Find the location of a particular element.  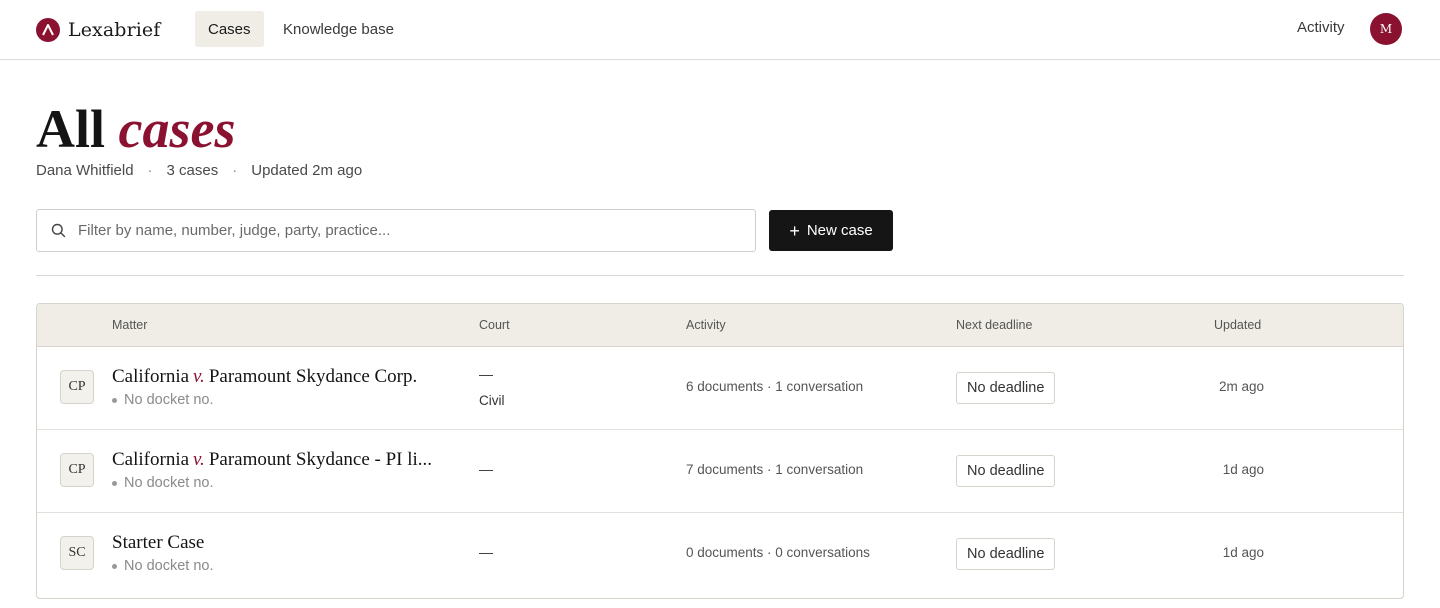

search-box is located at coordinates (396, 230).